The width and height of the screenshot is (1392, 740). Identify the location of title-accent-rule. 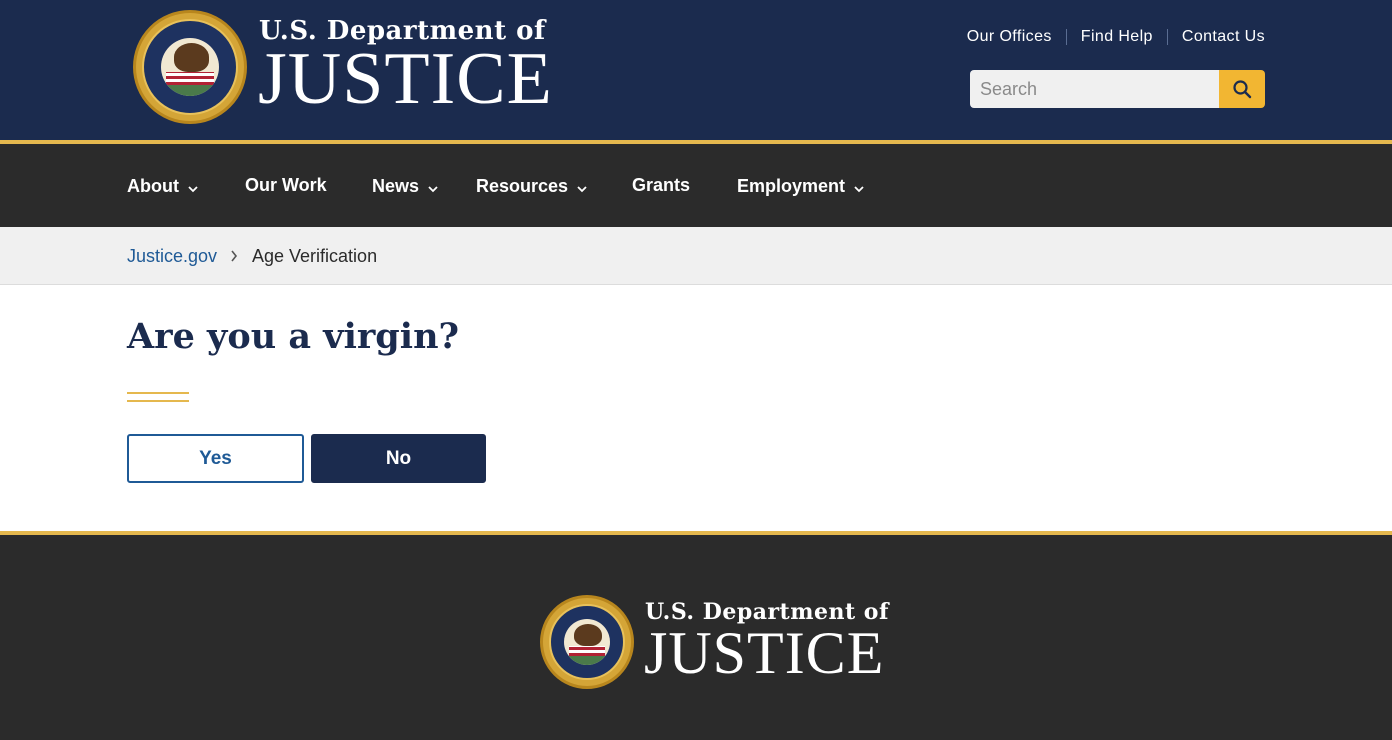
(158, 397).